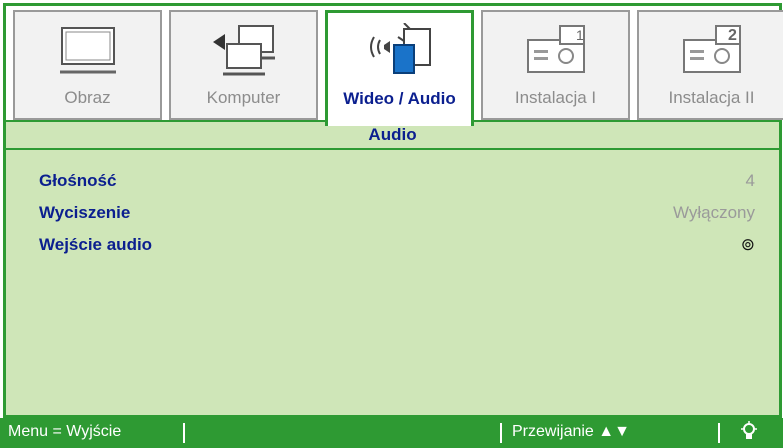  What do you see at coordinates (85, 212) in the screenshot?
I see `setting-label: Wyciszenie` at bounding box center [85, 212].